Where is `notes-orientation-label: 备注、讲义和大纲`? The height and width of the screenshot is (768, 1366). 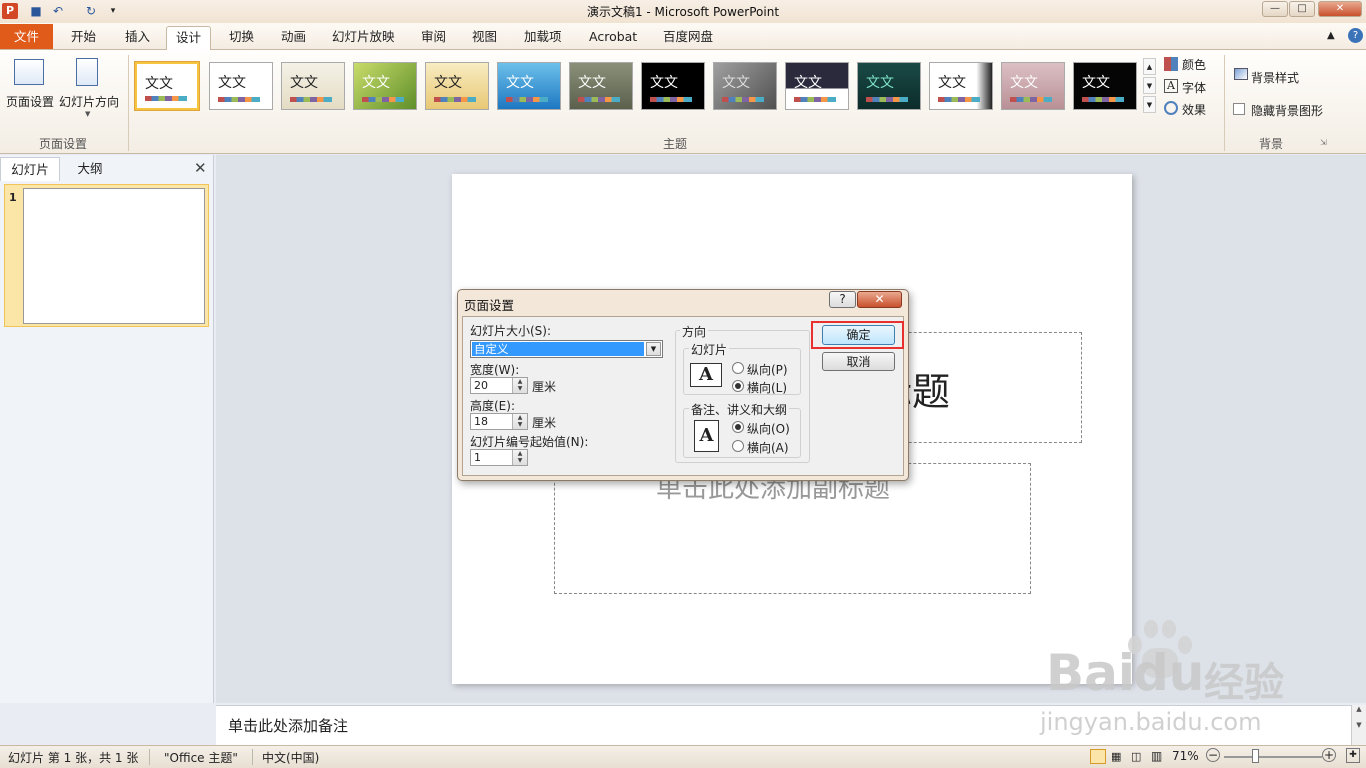 notes-orientation-label: 备注、讲义和大纲 is located at coordinates (739, 409).